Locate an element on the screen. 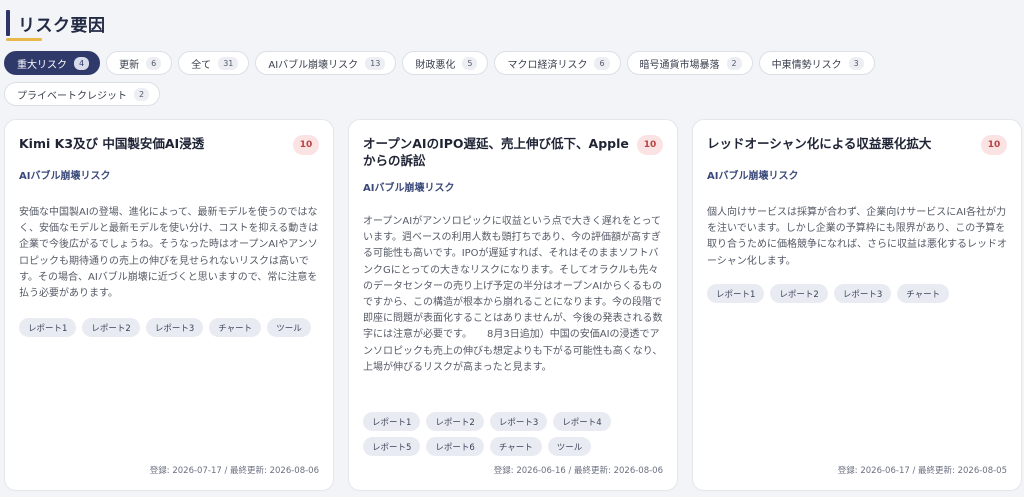 The width and height of the screenshot is (1024, 497). tag-chip: レポート5 is located at coordinates (392, 446).